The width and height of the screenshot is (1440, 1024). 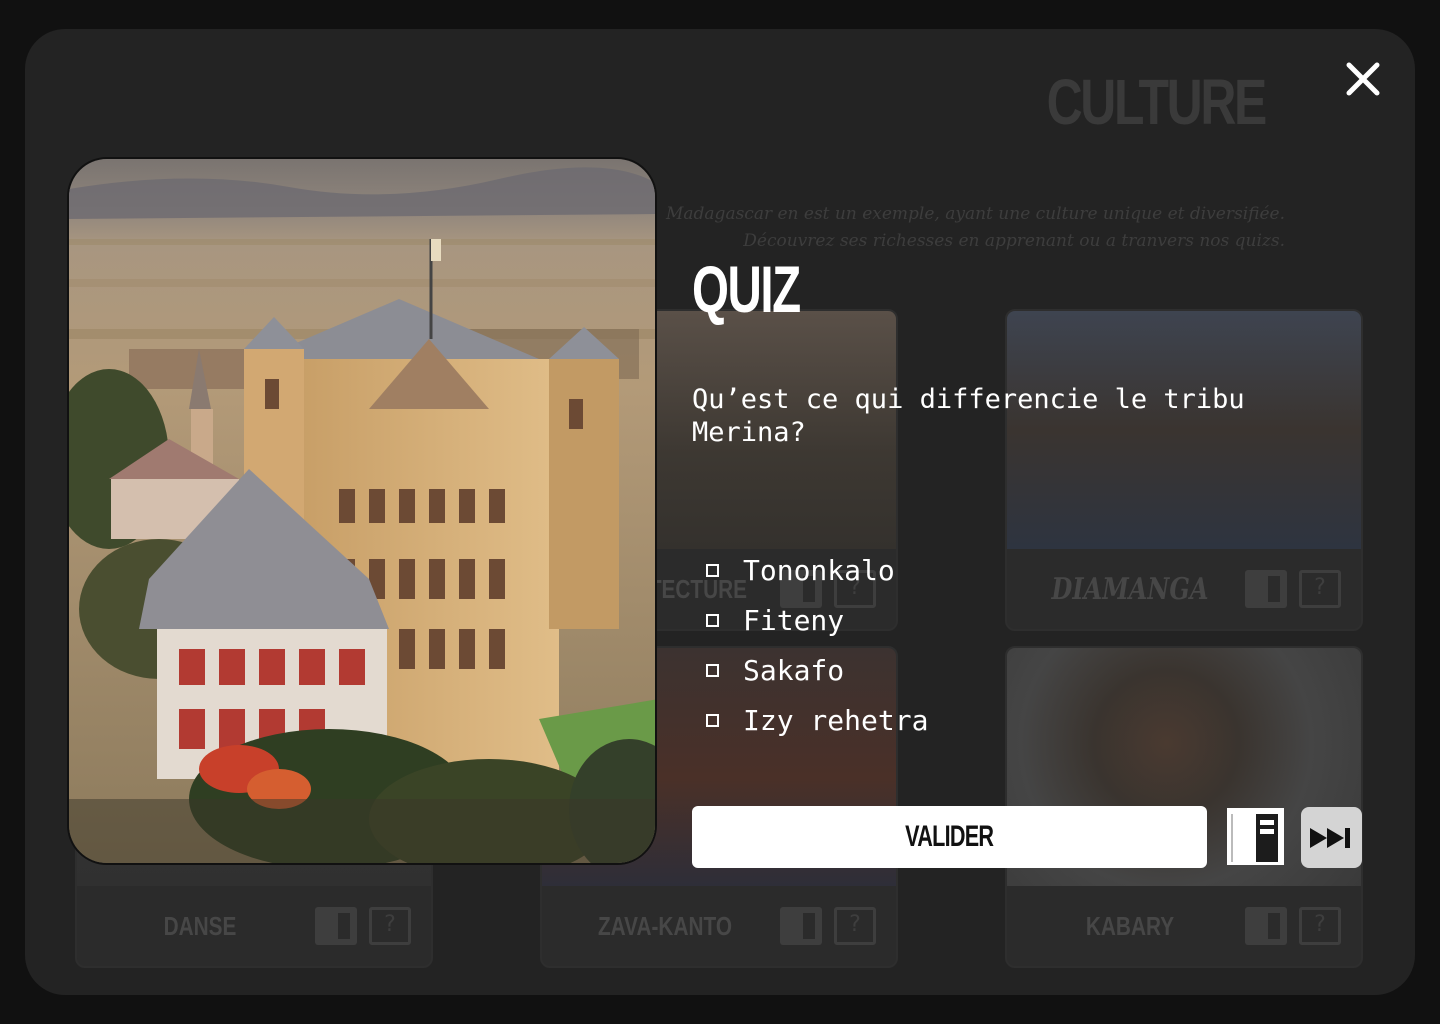 I want to click on close-button, so click(x=1363, y=79).